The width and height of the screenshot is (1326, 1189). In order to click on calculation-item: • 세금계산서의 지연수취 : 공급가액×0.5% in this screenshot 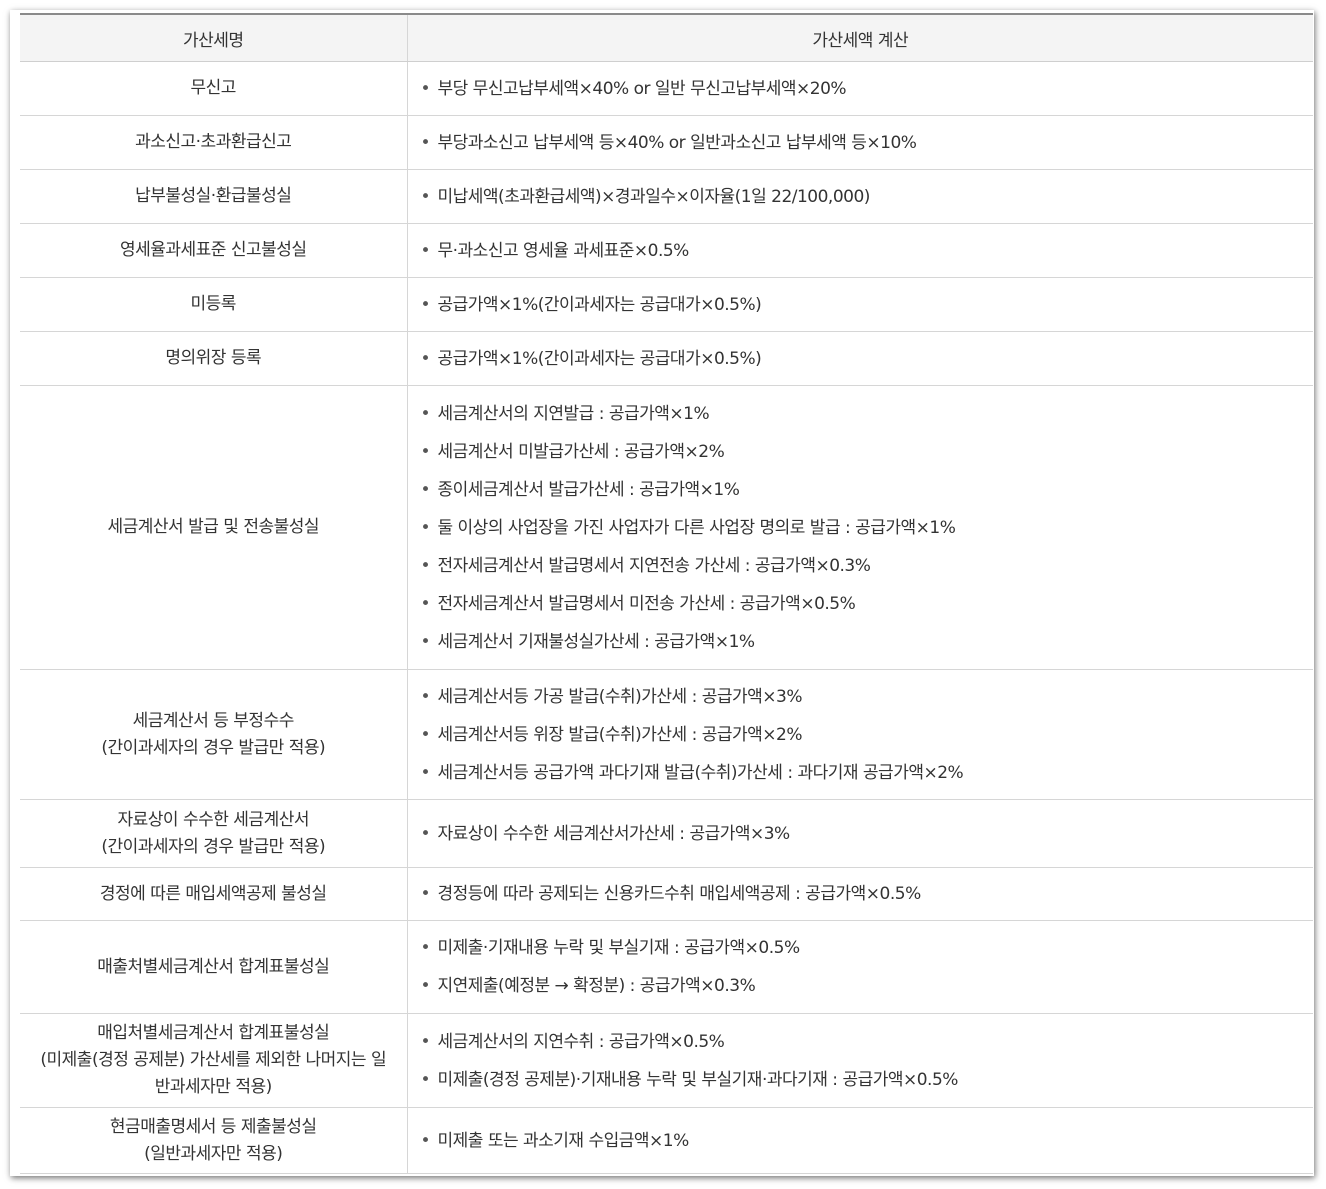, I will do `click(867, 1042)`.